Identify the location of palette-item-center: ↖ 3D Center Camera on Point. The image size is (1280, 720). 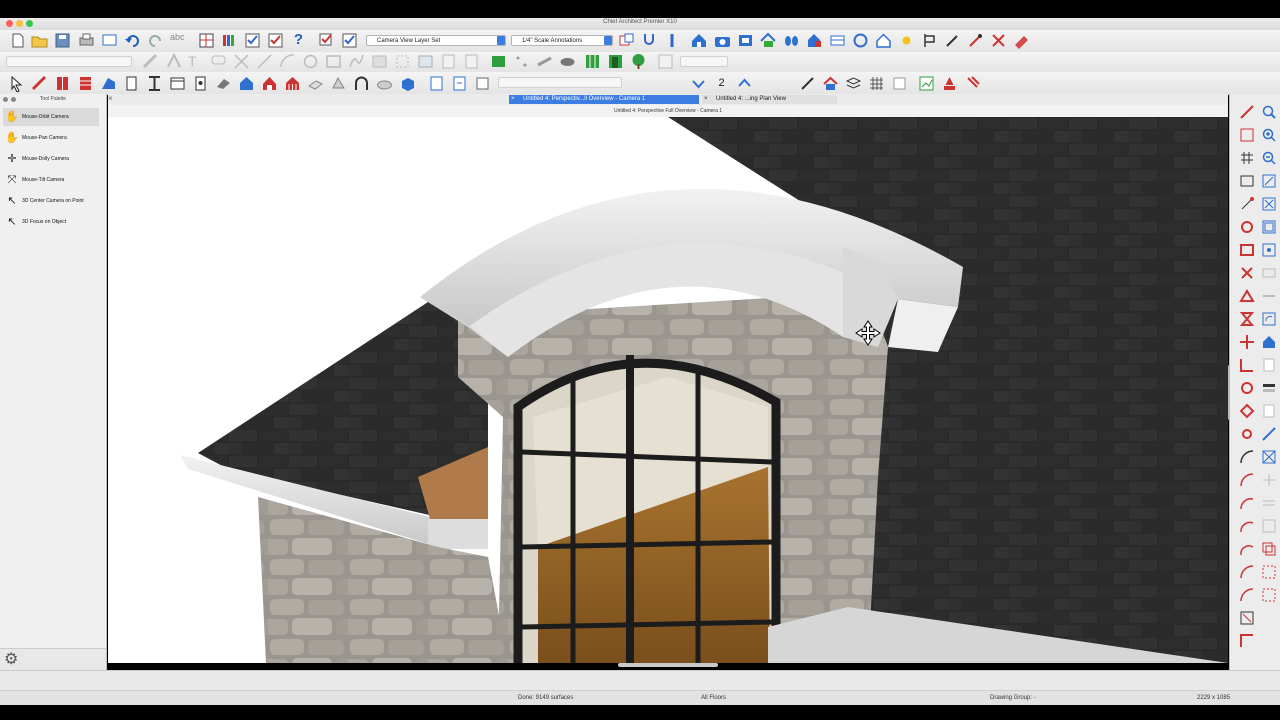
(51, 201).